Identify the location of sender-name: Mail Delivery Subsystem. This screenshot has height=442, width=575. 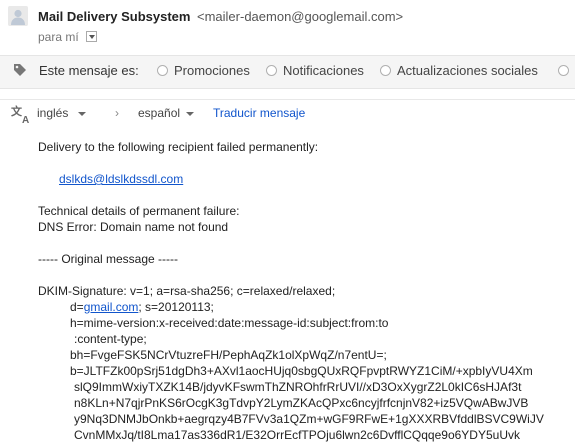
(114, 16).